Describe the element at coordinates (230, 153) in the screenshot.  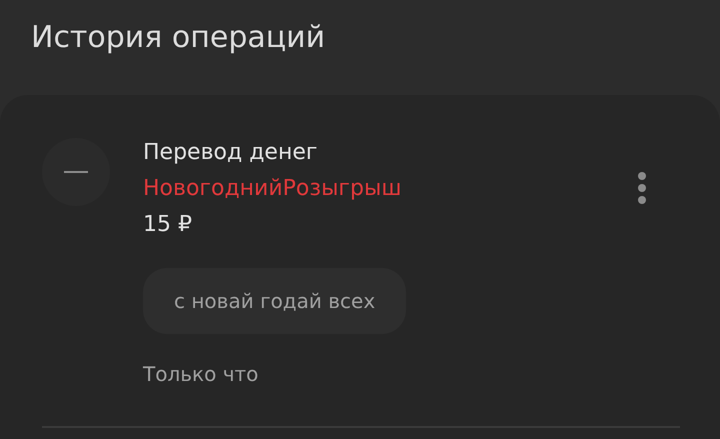
I see `operation-title: Перевод денег` at that location.